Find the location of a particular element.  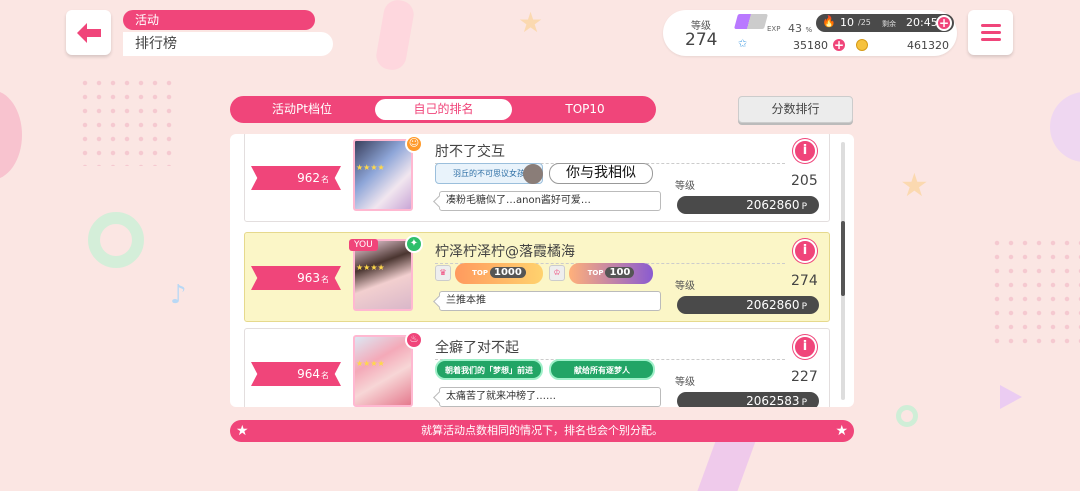

stamina-max: /25 is located at coordinates (864, 22).